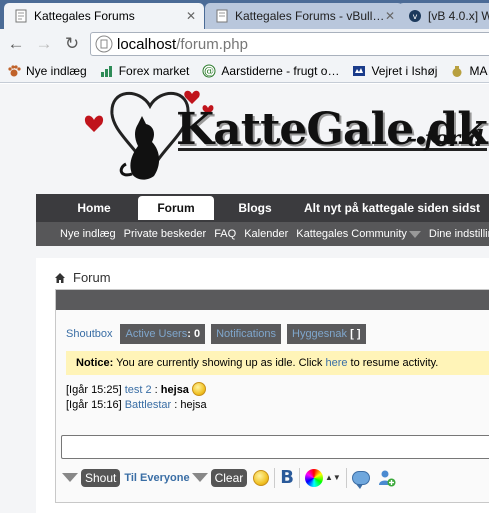 The height and width of the screenshot is (513, 489). What do you see at coordinates (468, 71) in the screenshot?
I see `bookmark-ma: MA` at bounding box center [468, 71].